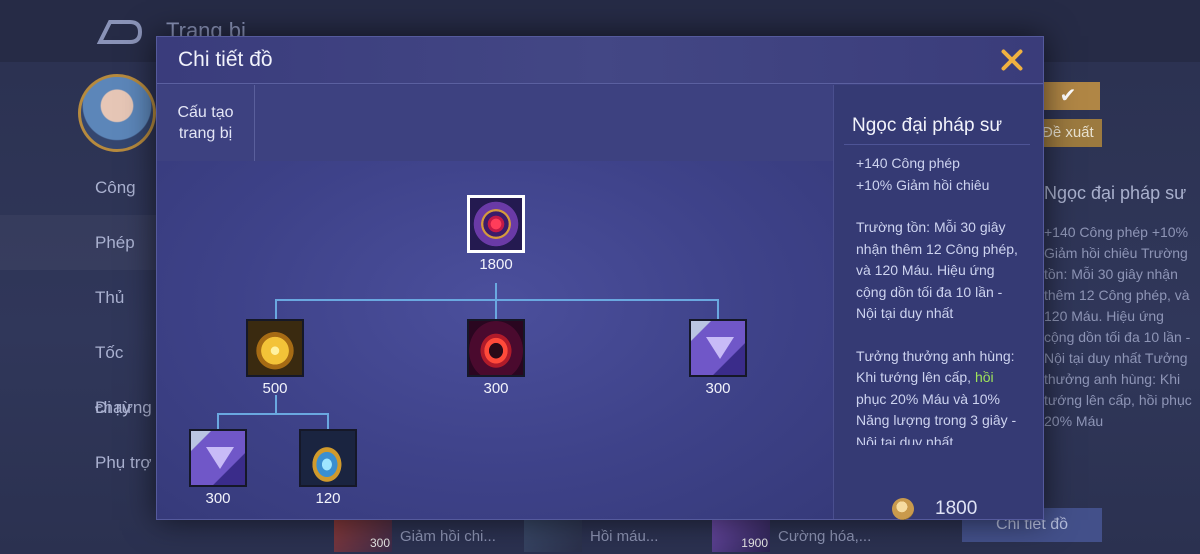 This screenshot has height=554, width=1200. I want to click on sidebar-item-support: Phụ trợ, so click(78, 462).